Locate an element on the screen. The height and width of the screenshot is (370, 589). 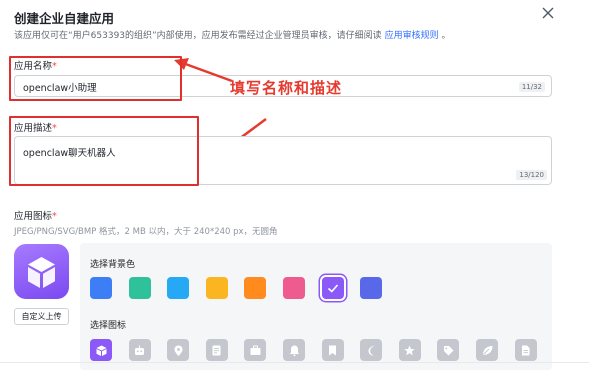
app-desc-textarea: openclaw聊天机器人 13/120 is located at coordinates (283, 160).